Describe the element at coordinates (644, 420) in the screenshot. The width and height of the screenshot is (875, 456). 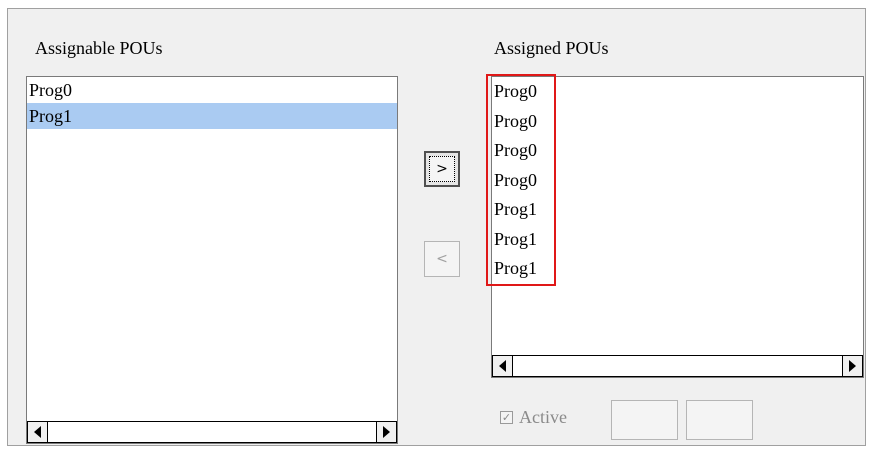
I see `priority-field` at that location.